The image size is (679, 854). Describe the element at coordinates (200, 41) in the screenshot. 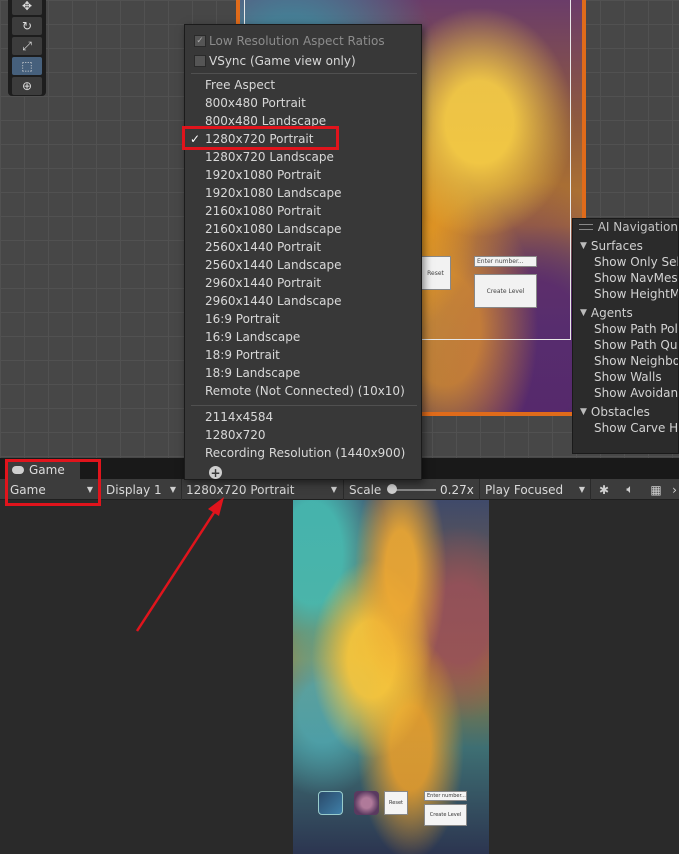

I see `checkbox-checked-icon: ✓` at that location.